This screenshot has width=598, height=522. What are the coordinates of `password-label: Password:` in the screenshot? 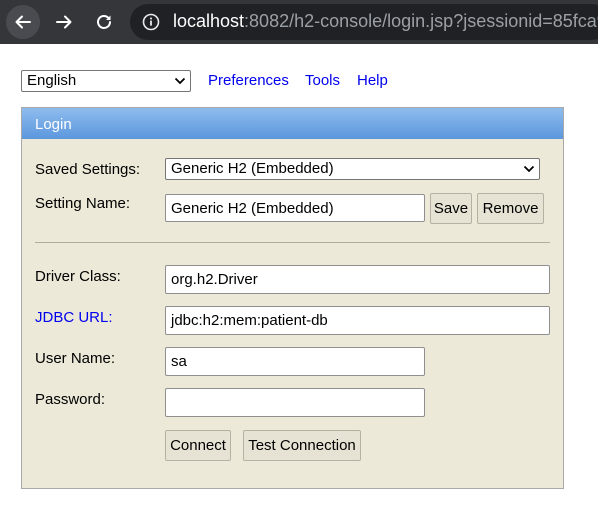 It's located at (70, 399).